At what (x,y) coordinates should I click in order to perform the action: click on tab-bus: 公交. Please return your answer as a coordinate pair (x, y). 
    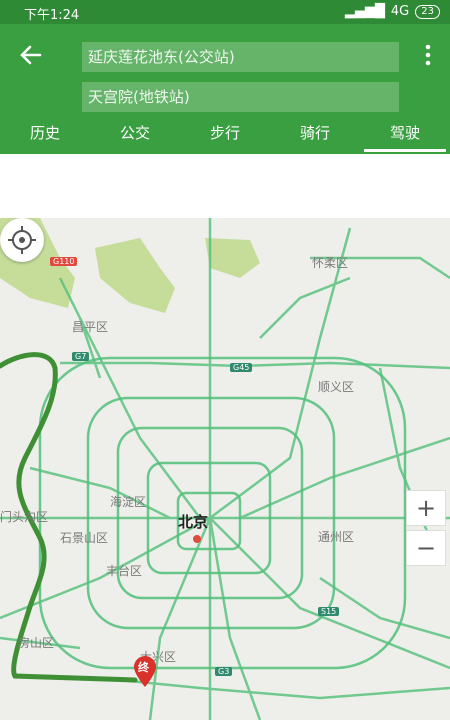
    Looking at the image, I should click on (135, 137).